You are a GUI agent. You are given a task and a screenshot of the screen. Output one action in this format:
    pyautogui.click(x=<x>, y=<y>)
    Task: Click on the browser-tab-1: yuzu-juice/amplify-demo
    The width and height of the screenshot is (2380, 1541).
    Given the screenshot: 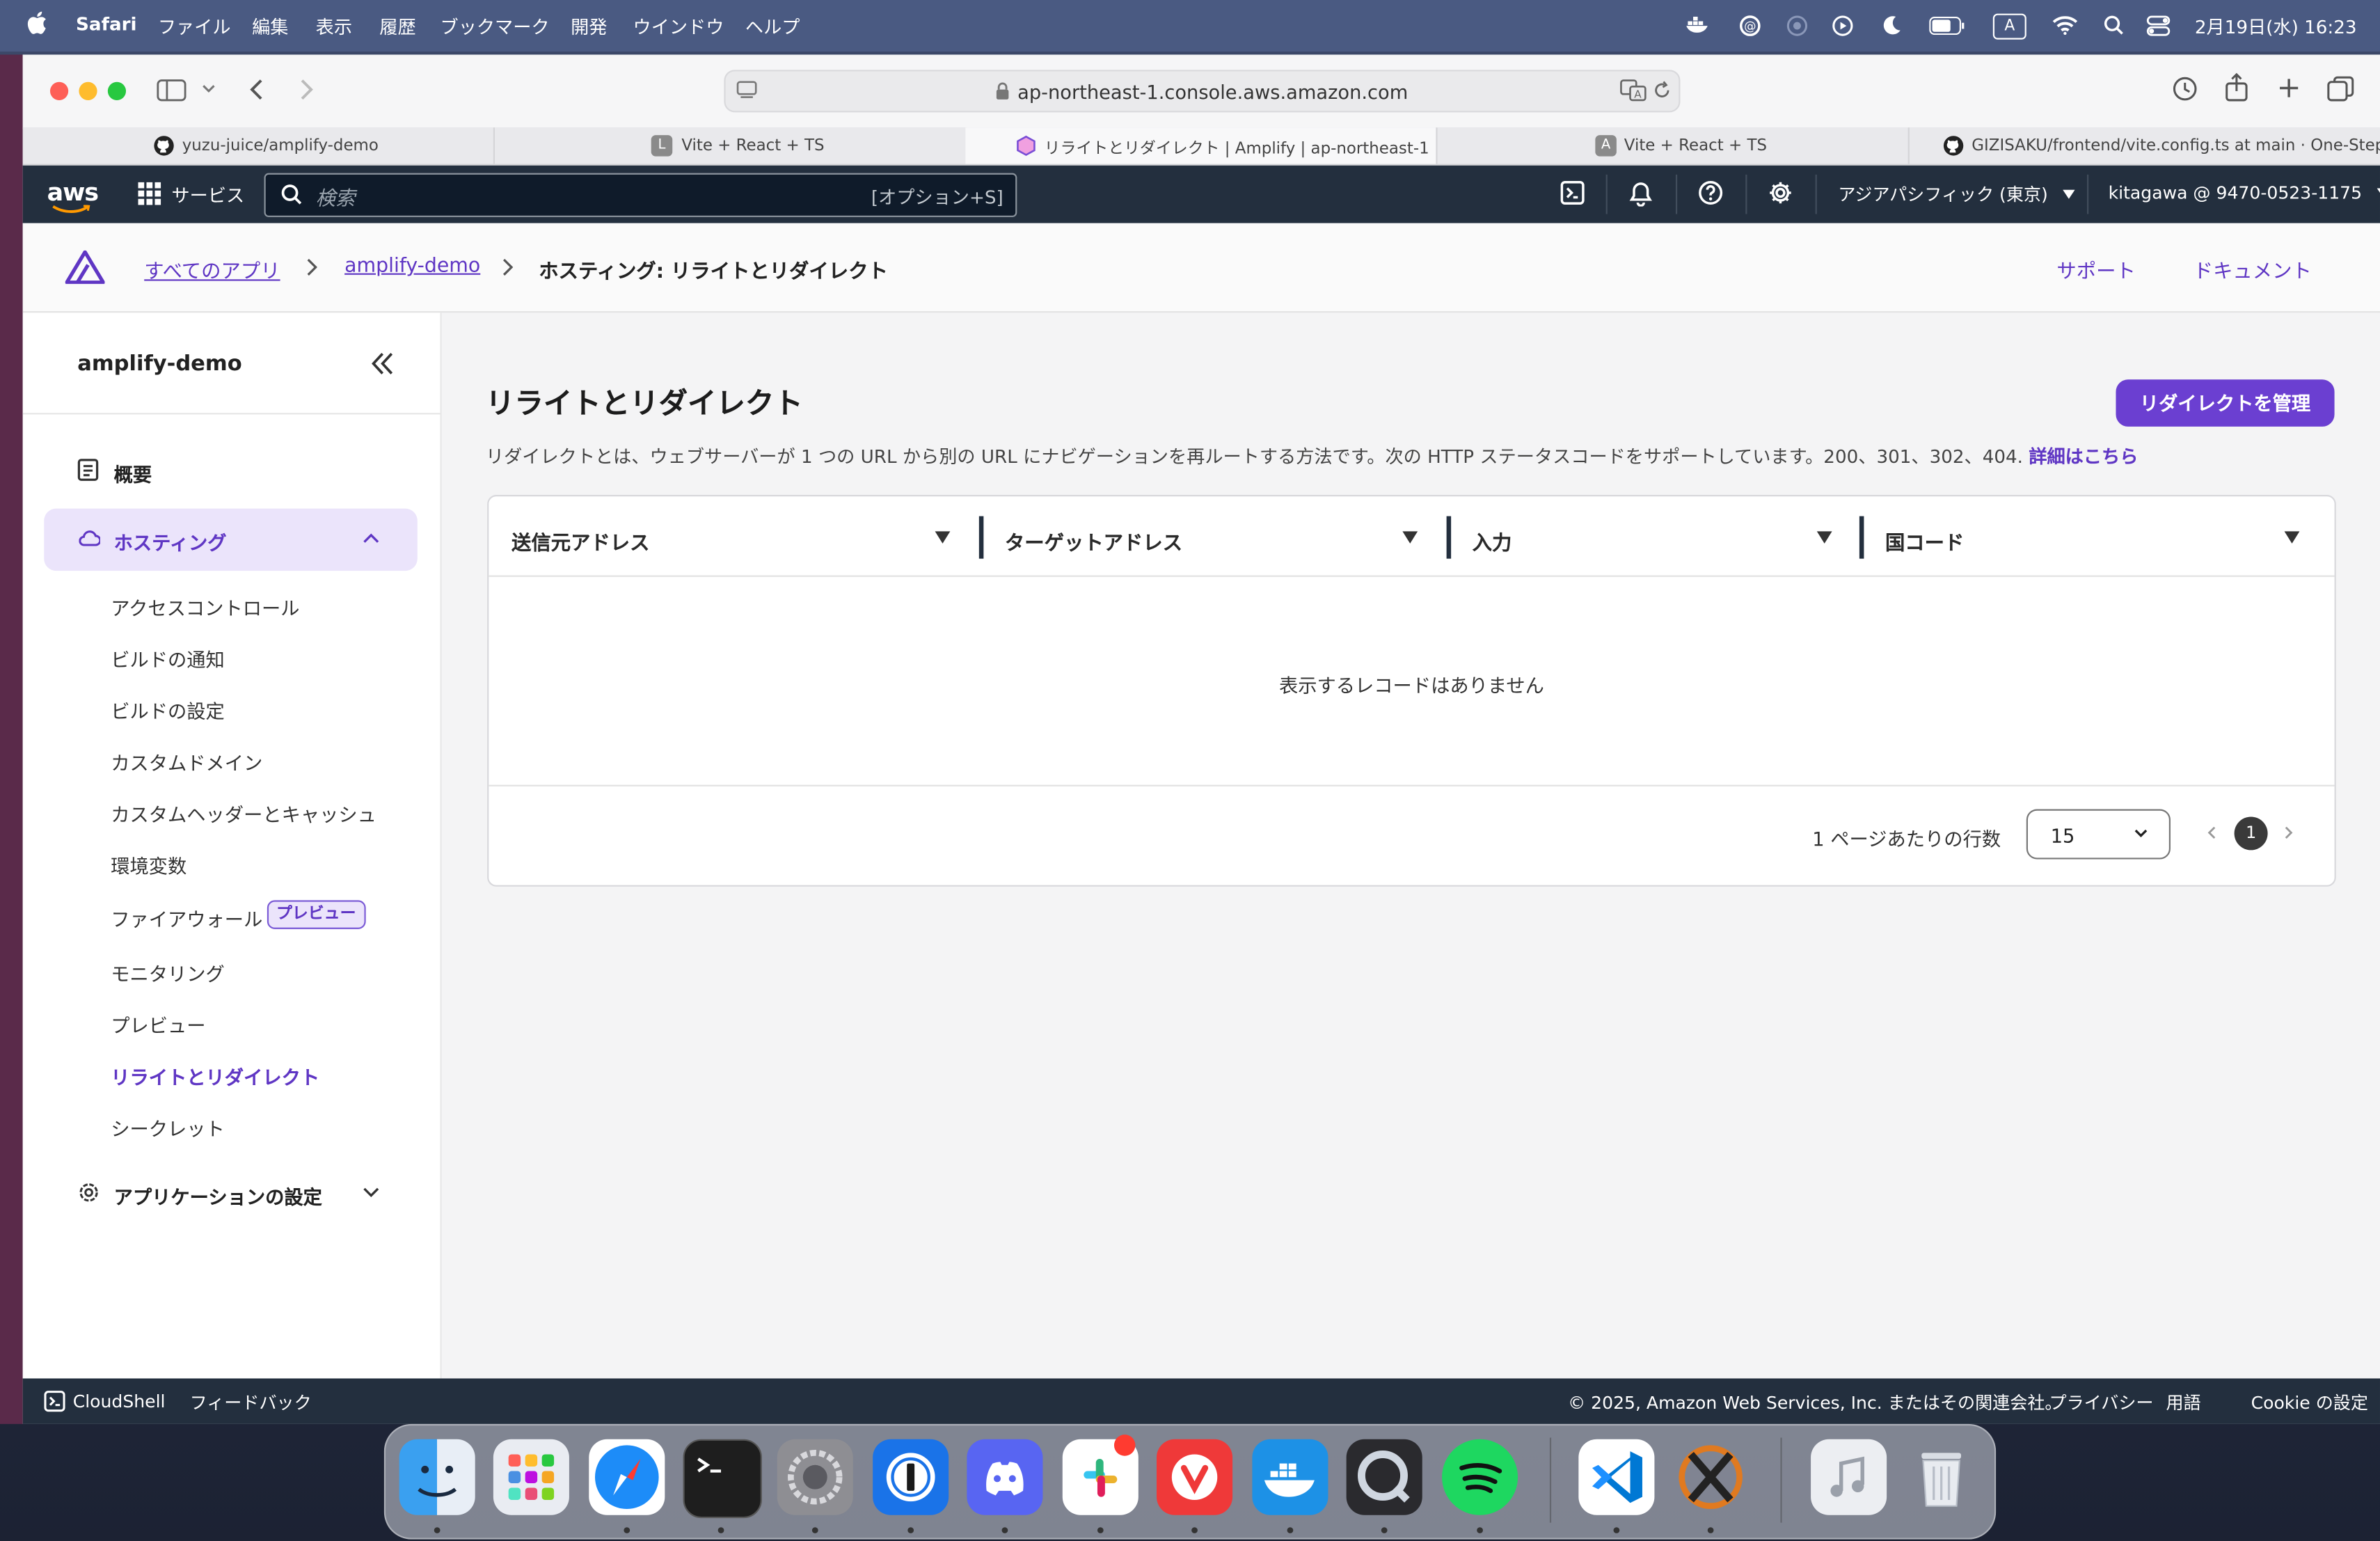 What is the action you would take?
    pyautogui.click(x=259, y=145)
    